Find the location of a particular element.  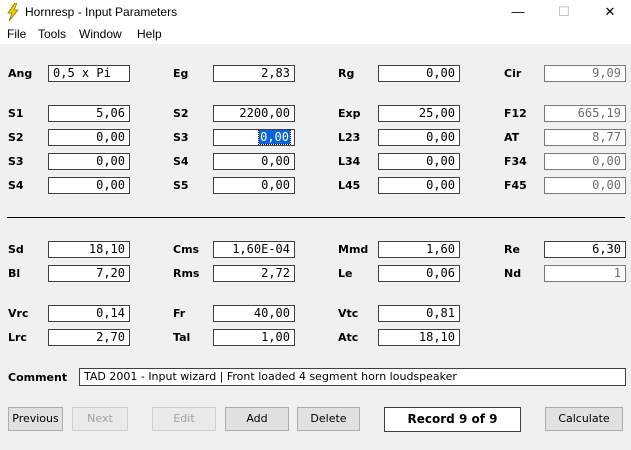

field-s4: 0,00 is located at coordinates (254, 161).